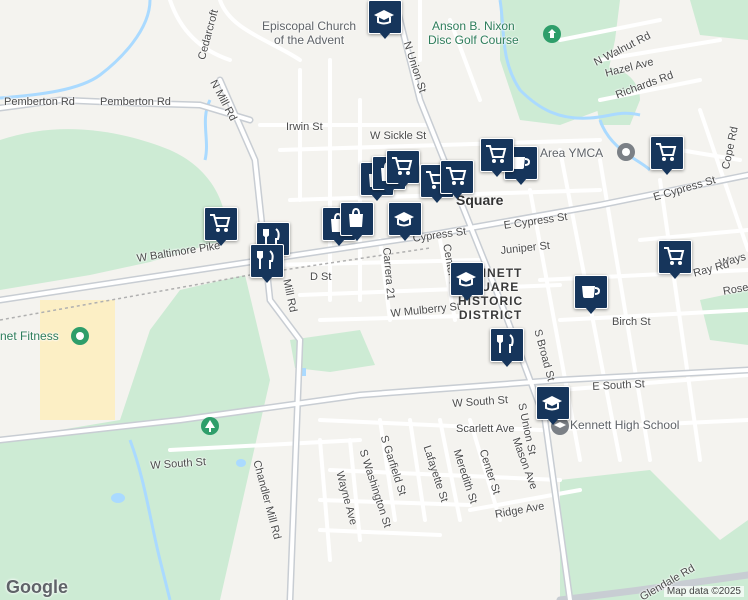 This screenshot has width=748, height=600. I want to click on map-attribution: Map data ©2025, so click(703, 591).